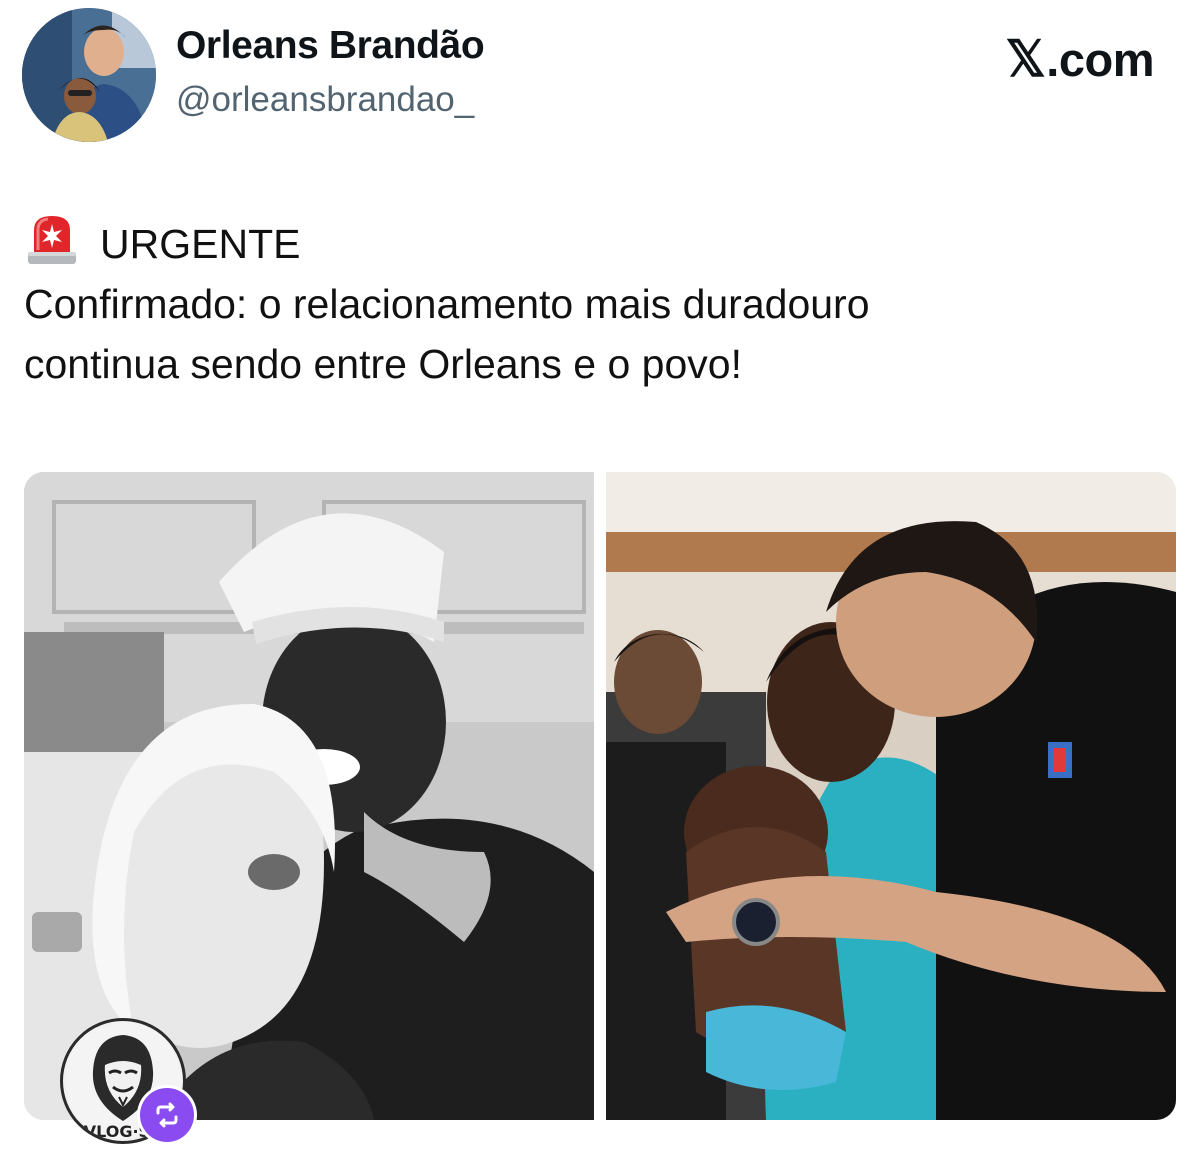 The width and height of the screenshot is (1200, 1152). What do you see at coordinates (52, 239) in the screenshot?
I see `rotating-light-icon` at bounding box center [52, 239].